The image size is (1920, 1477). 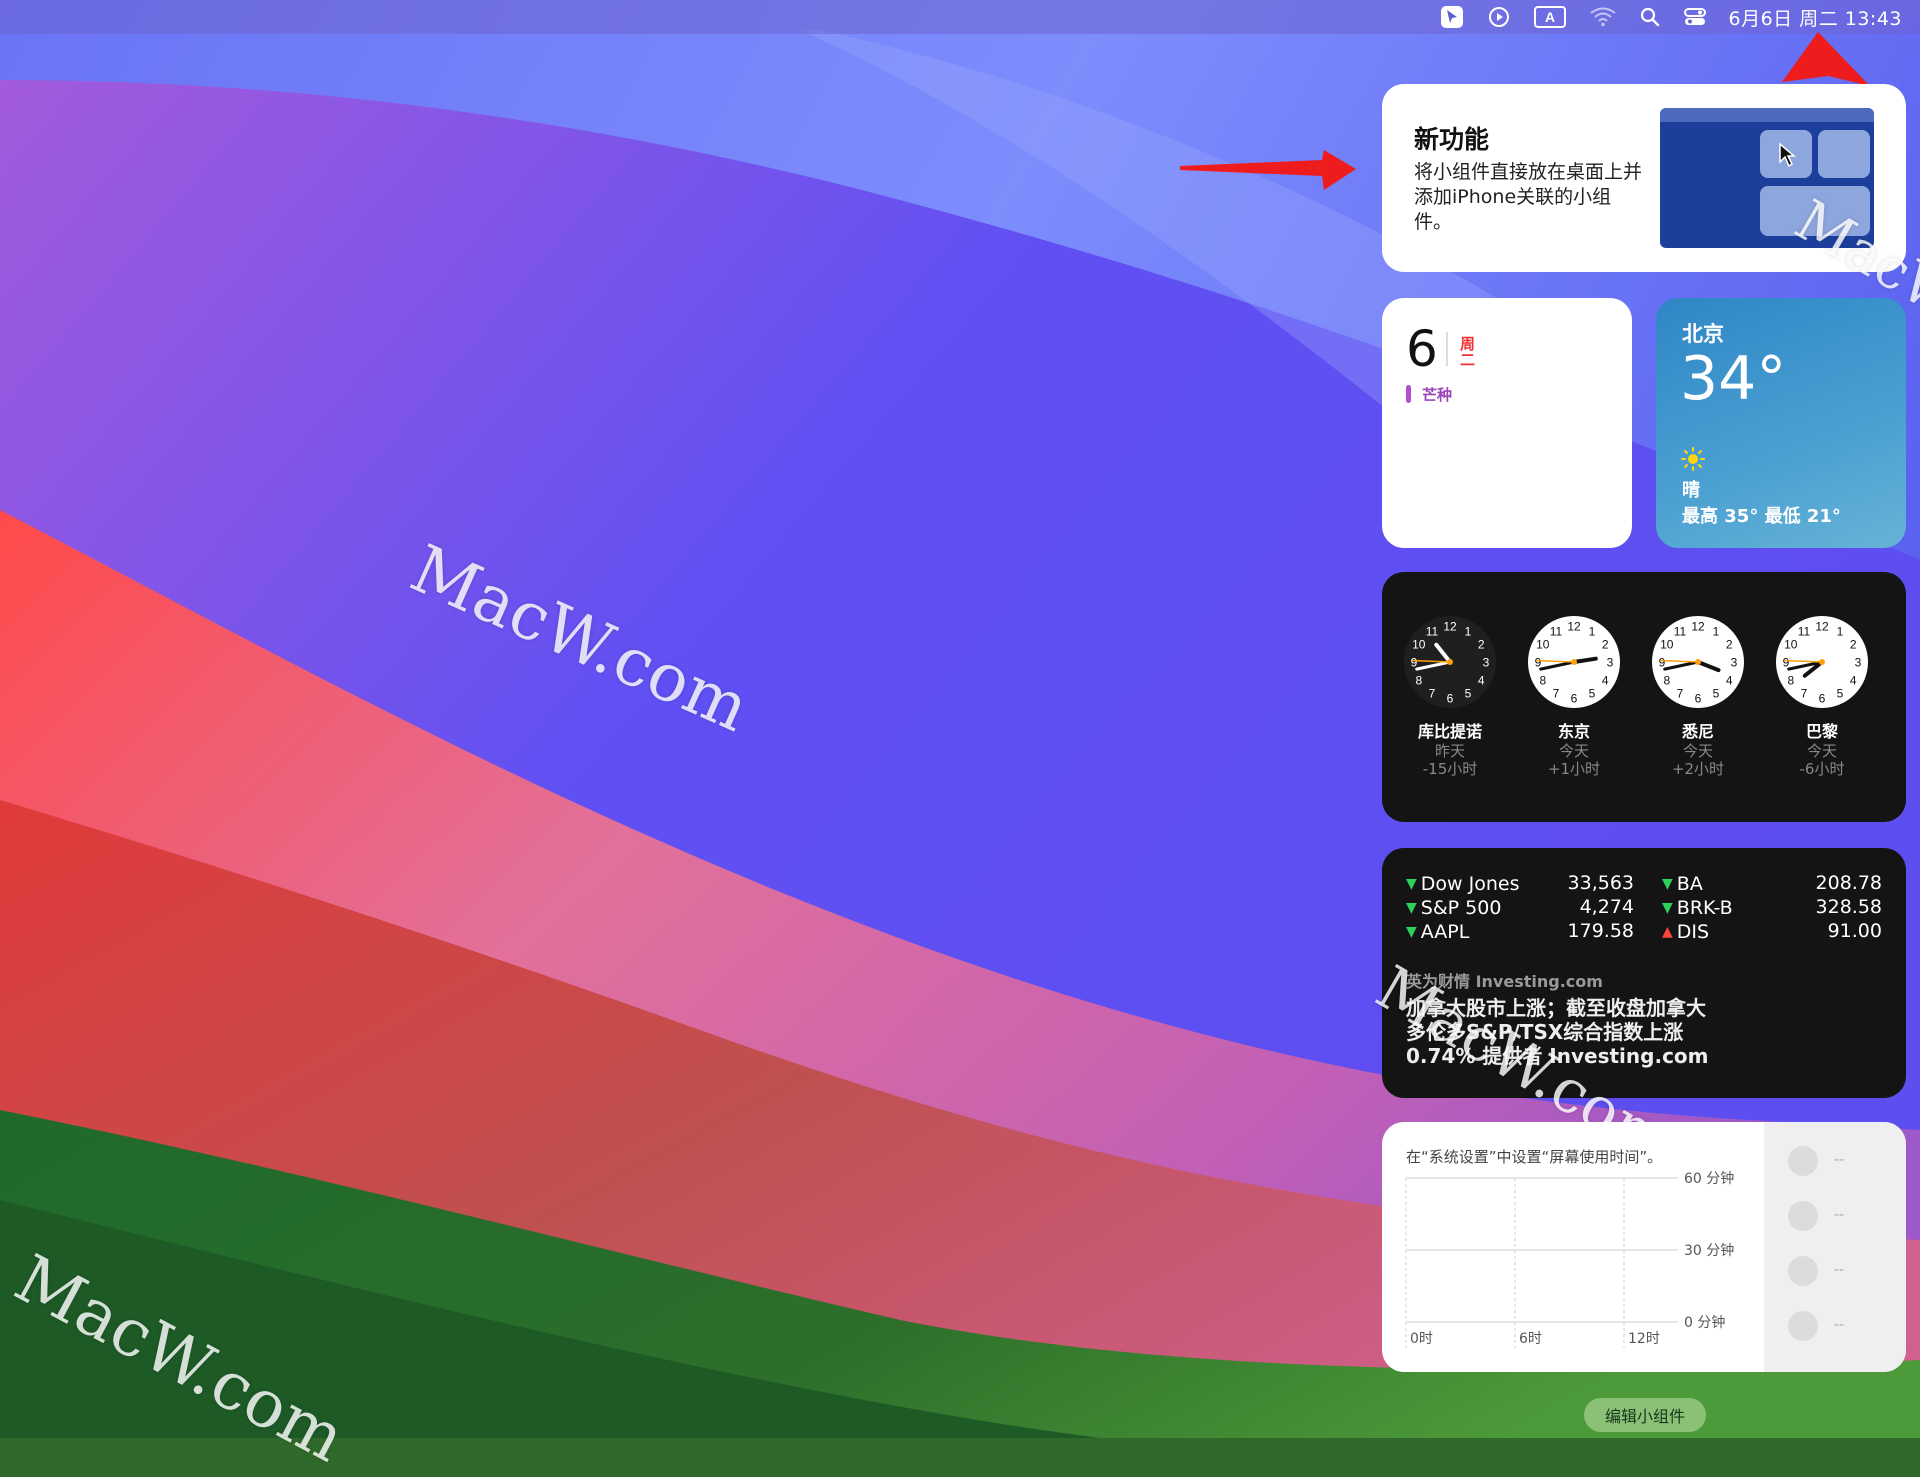 I want to click on stock-value: 208.78, so click(x=1848, y=883).